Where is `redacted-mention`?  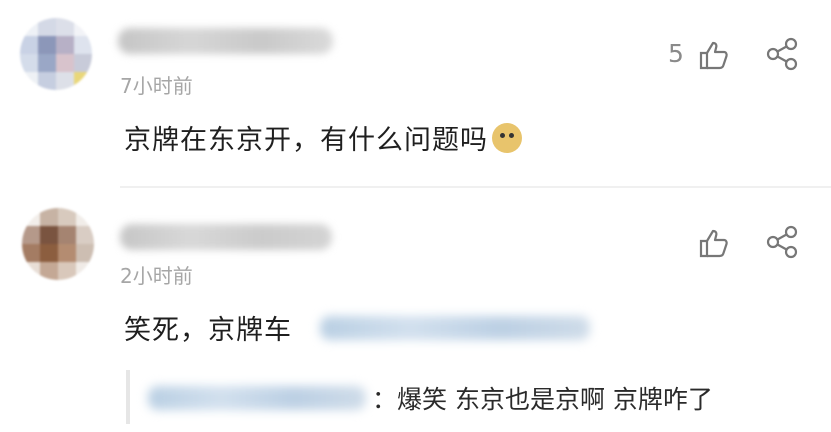 redacted-mention is located at coordinates (455, 328).